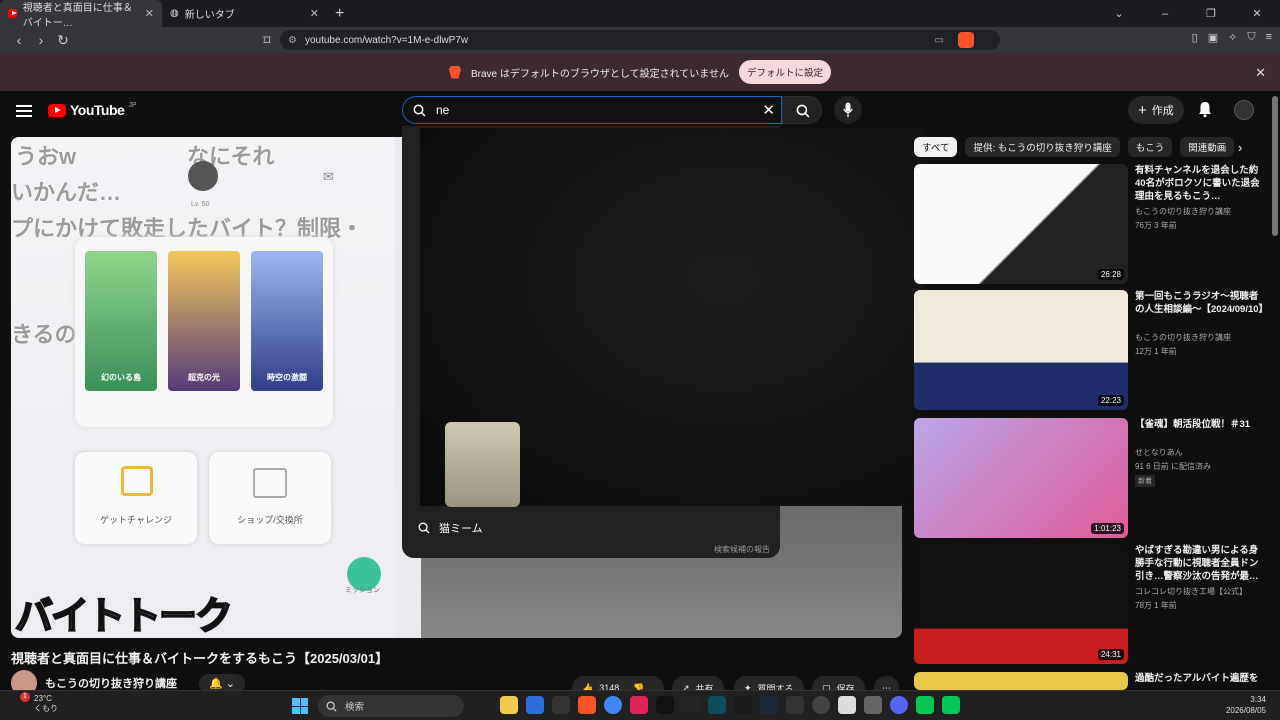  I want to click on video-thumbnail: 24:31, so click(1021, 604).